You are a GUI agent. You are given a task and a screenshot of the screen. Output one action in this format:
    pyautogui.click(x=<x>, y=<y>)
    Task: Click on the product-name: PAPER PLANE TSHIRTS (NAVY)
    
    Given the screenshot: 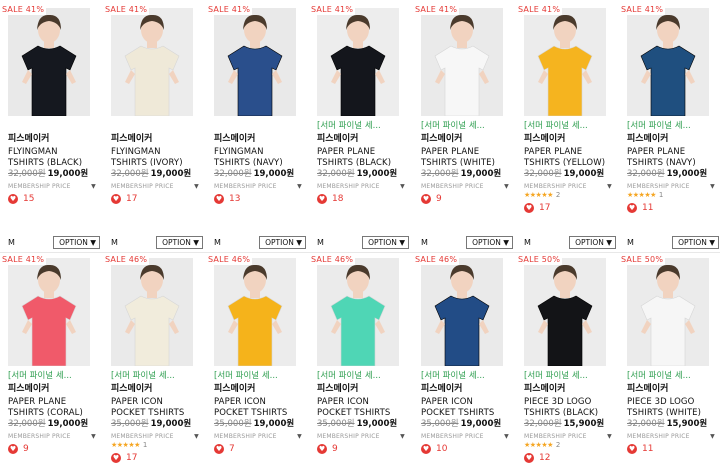 What is the action you would take?
    pyautogui.click(x=673, y=158)
    